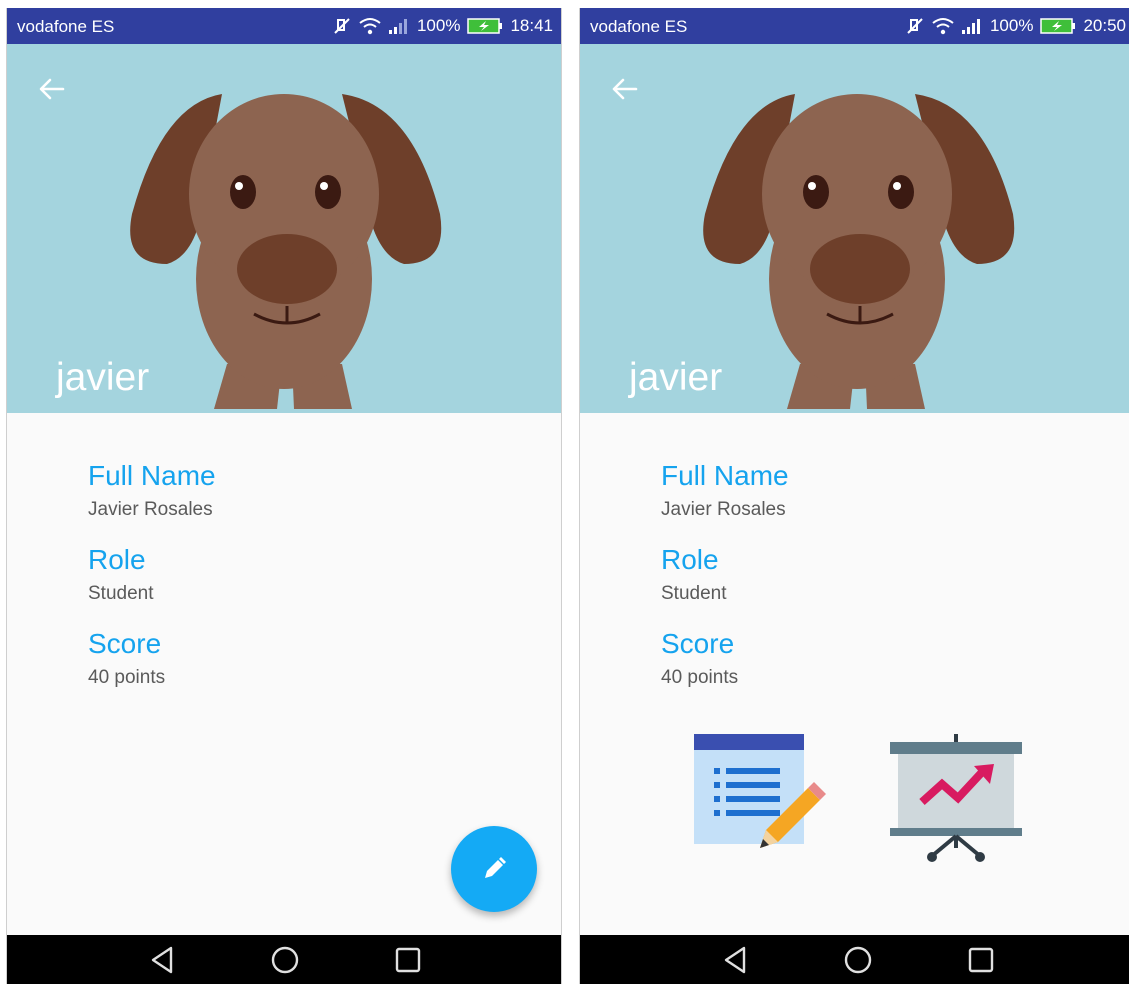  I want to click on pencil-icon, so click(495, 867).